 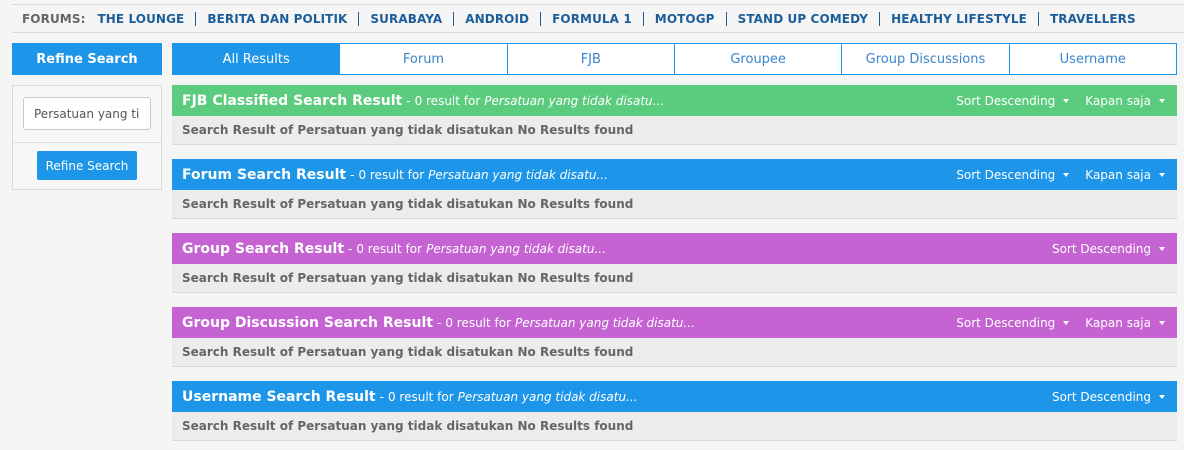 I want to click on forum-link-android: ANDROID, so click(x=496, y=18).